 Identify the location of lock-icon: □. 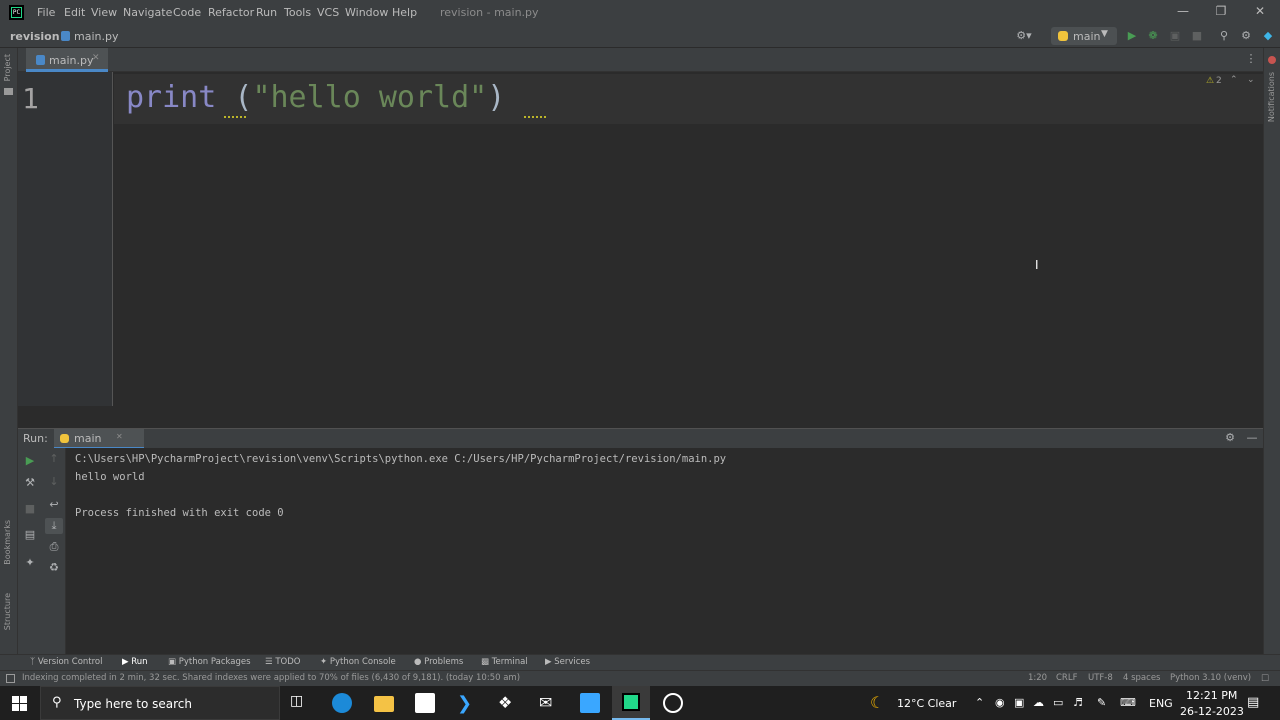
(1265, 678).